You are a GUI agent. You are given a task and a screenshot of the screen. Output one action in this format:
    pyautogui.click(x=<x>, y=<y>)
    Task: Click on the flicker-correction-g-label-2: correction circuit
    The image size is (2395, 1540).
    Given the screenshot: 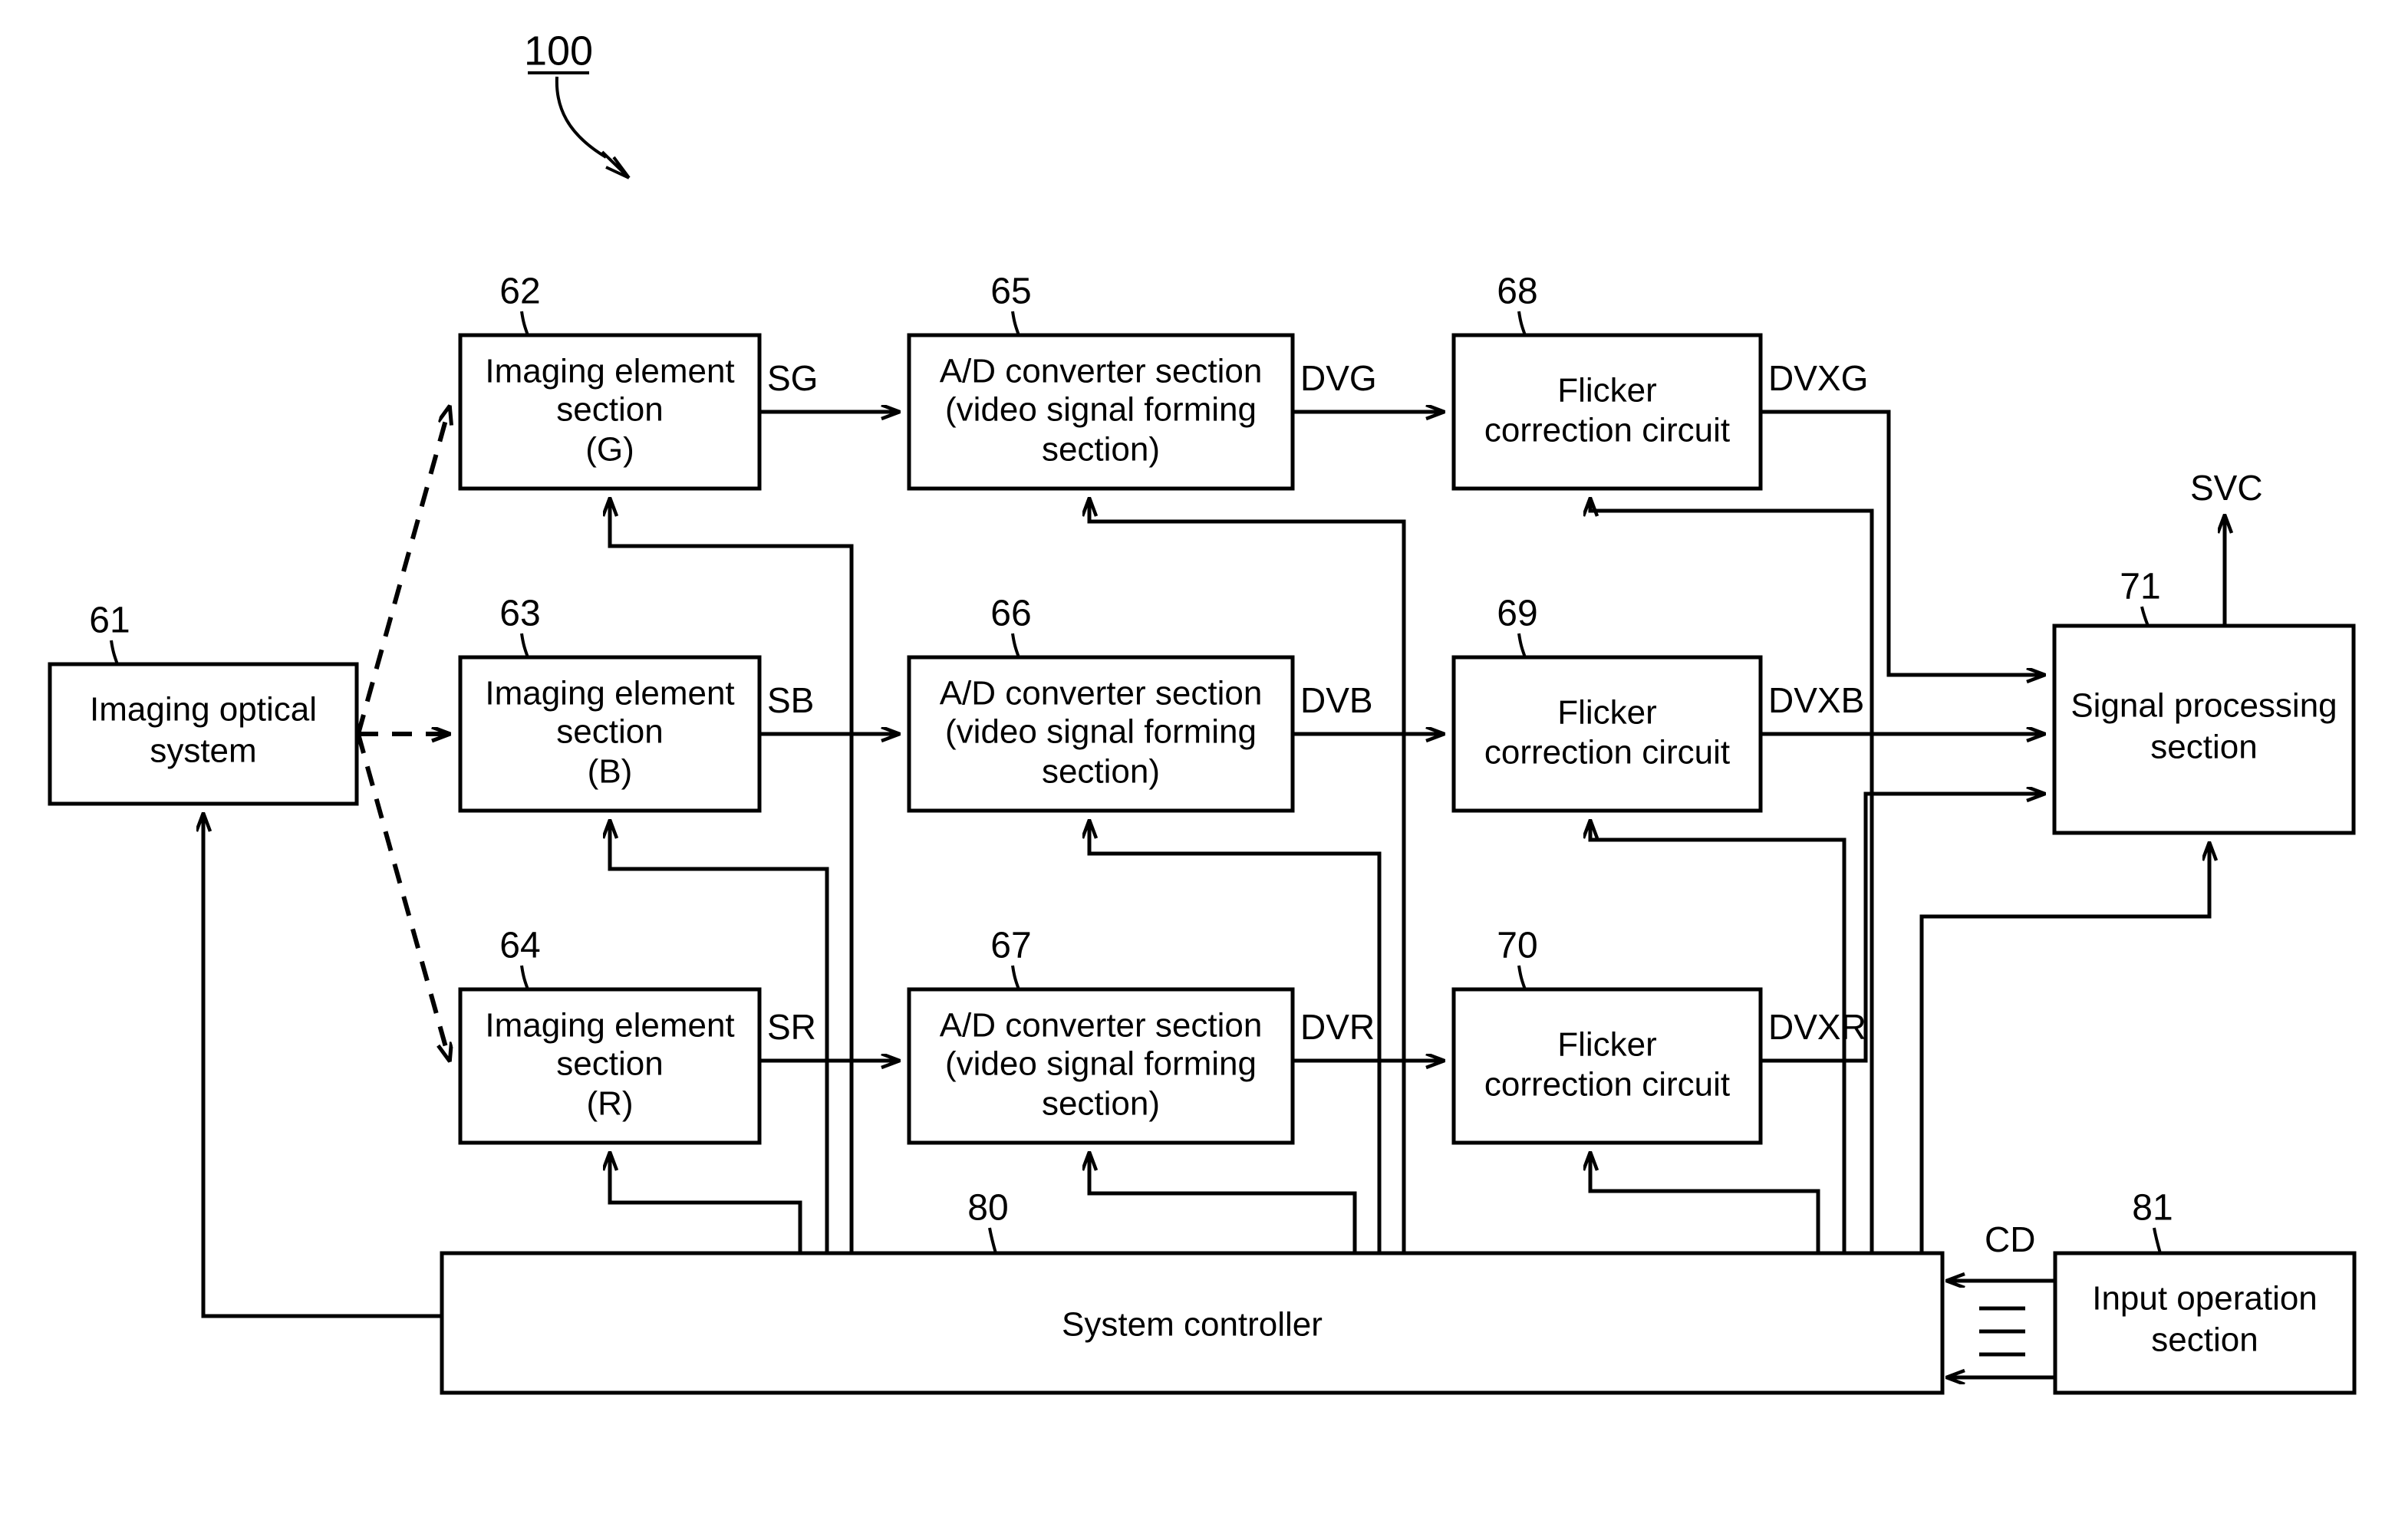 What is the action you would take?
    pyautogui.click(x=1607, y=430)
    